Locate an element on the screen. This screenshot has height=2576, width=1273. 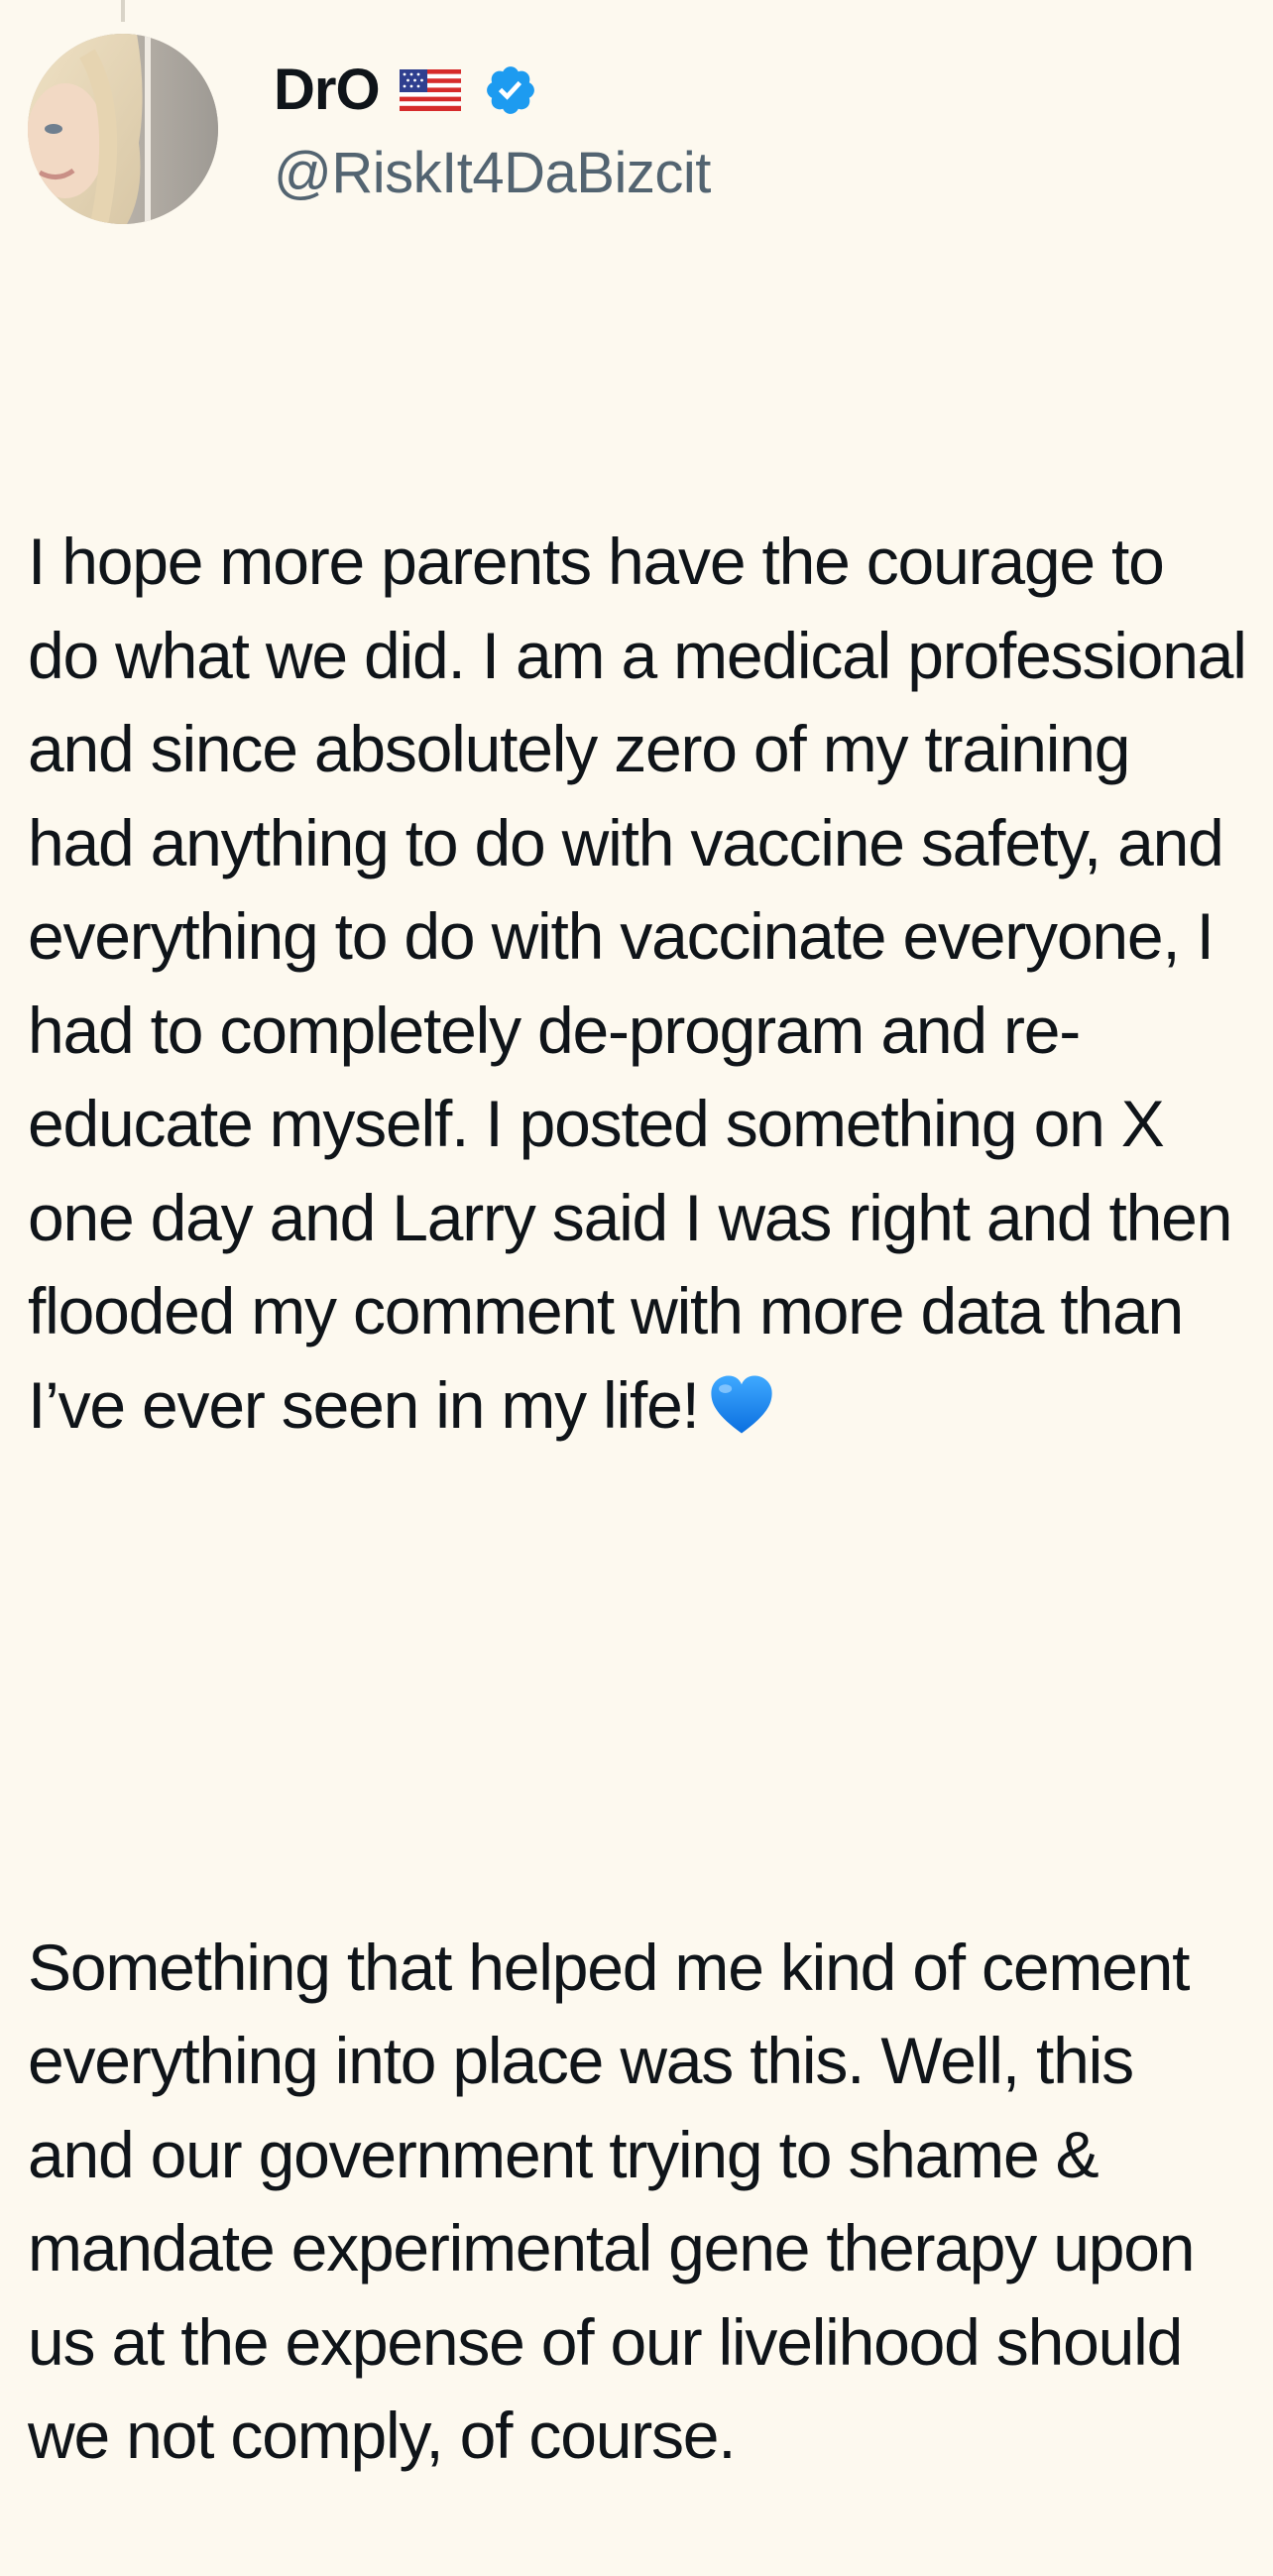
avatar is located at coordinates (123, 129).